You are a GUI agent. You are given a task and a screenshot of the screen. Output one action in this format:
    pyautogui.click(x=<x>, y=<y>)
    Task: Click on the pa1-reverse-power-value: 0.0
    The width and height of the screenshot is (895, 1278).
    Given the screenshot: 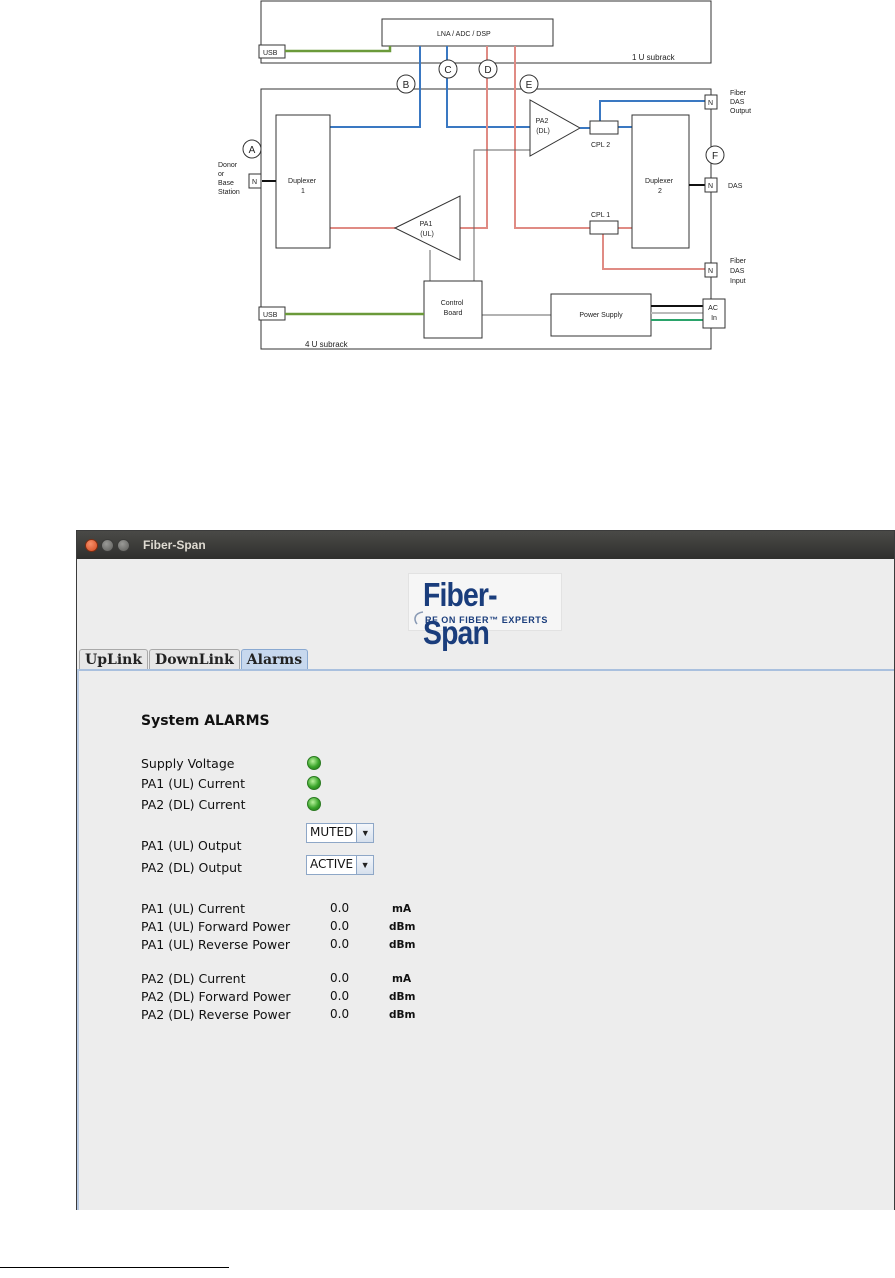 What is the action you would take?
    pyautogui.click(x=340, y=944)
    